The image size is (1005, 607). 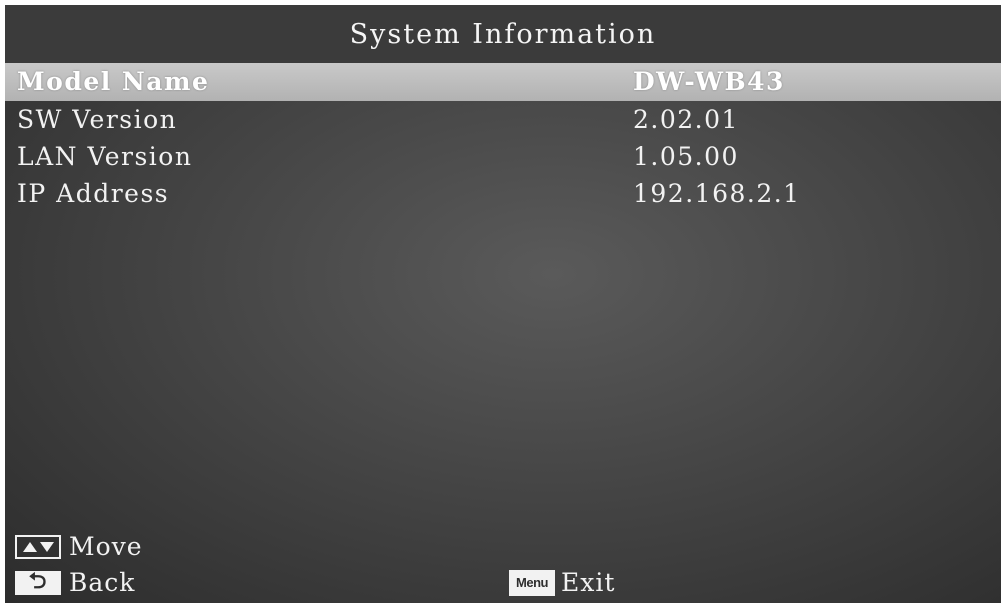 I want to click on move-hint: Move, so click(x=79, y=546).